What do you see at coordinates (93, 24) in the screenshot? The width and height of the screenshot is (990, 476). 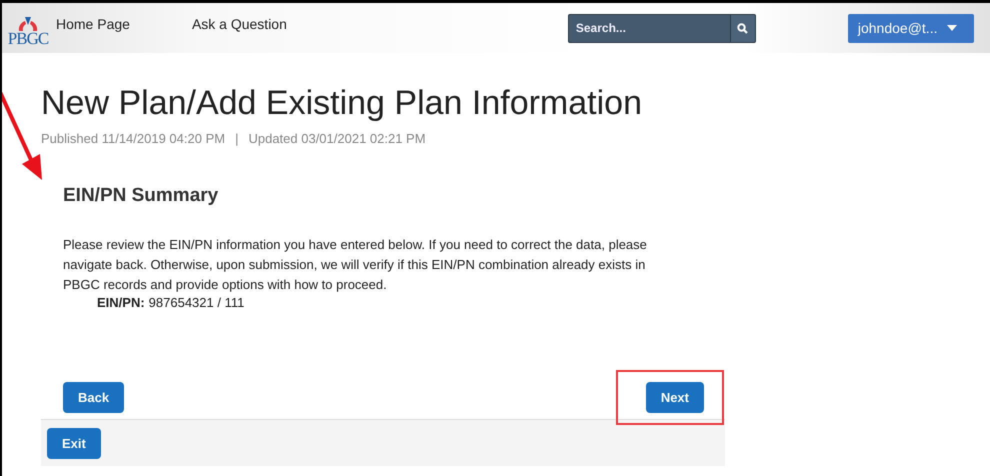 I see `nav-link: Home Page` at bounding box center [93, 24].